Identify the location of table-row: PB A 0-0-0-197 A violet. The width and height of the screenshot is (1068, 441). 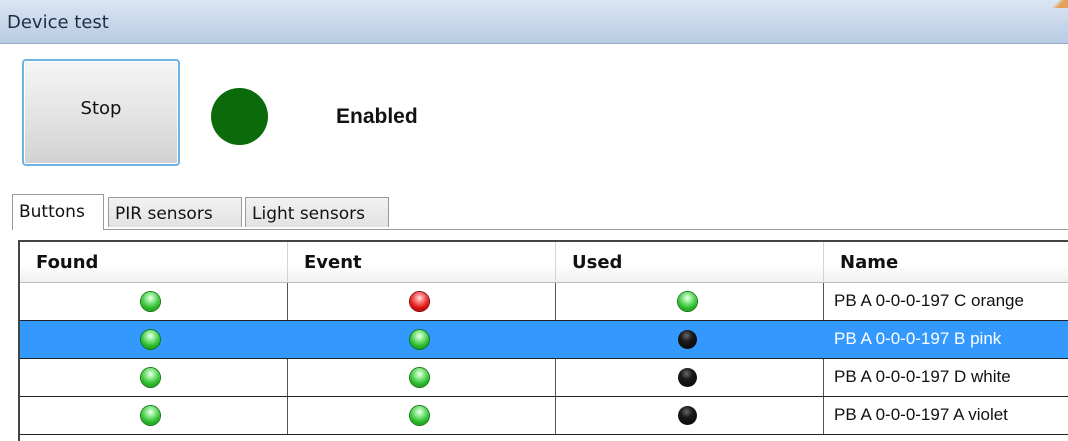
(544, 416).